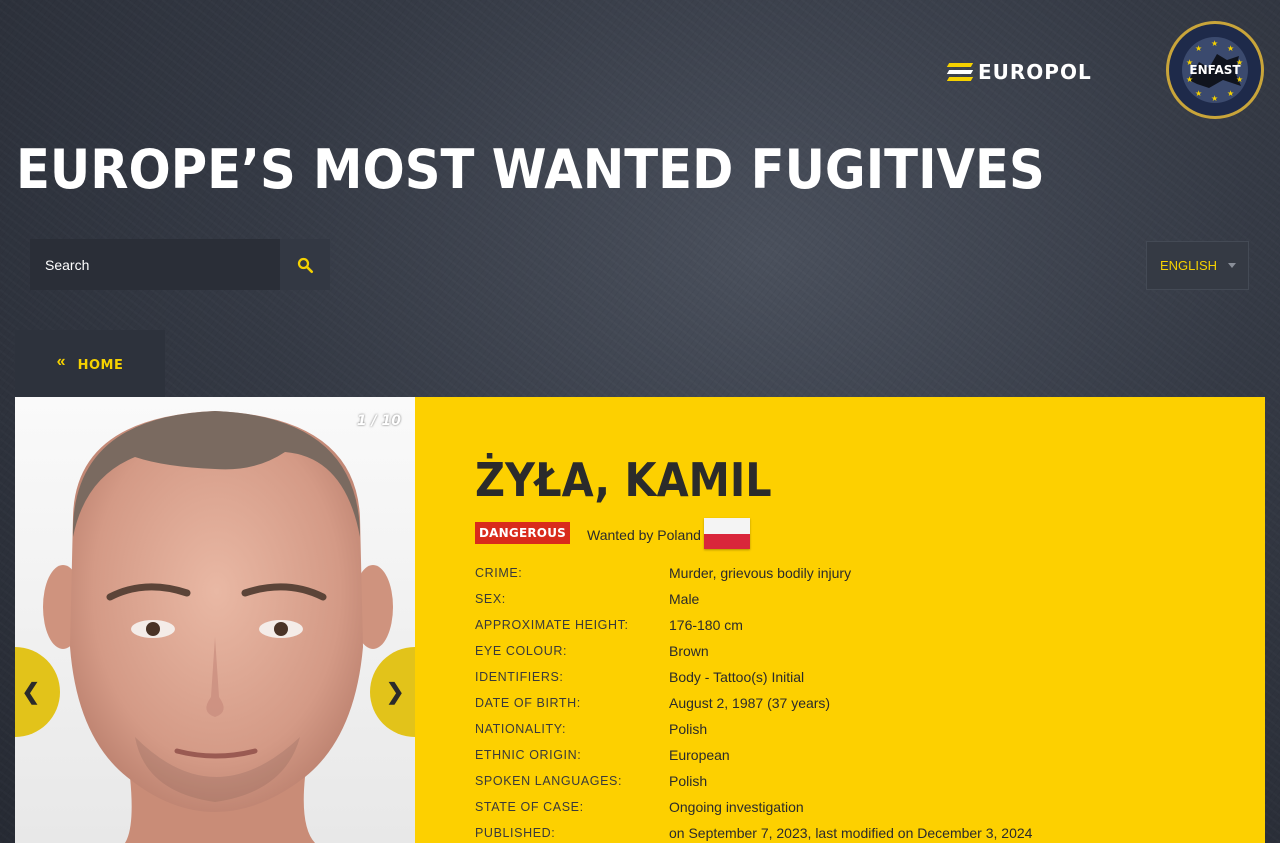  Describe the element at coordinates (530, 169) in the screenshot. I see `page-title: EUROPE’S MOST WANTED FUGITIVES` at that location.